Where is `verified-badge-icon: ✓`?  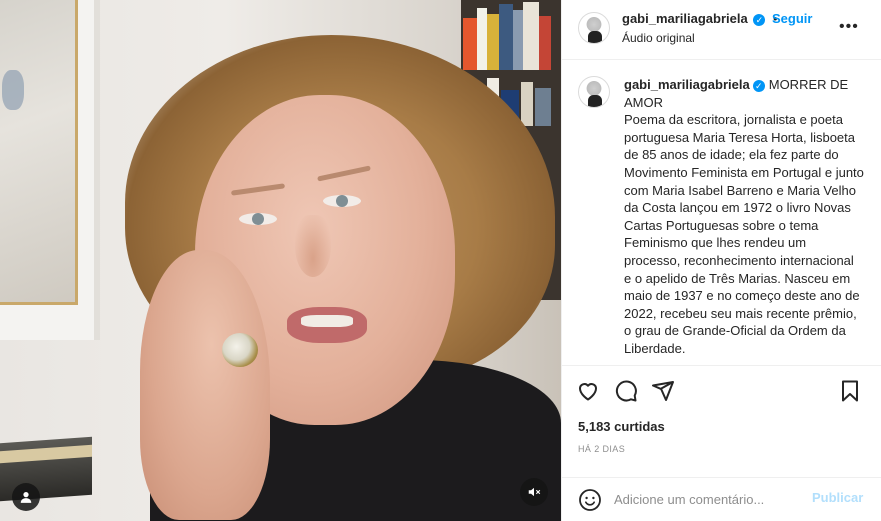 verified-badge-icon: ✓ is located at coordinates (759, 20).